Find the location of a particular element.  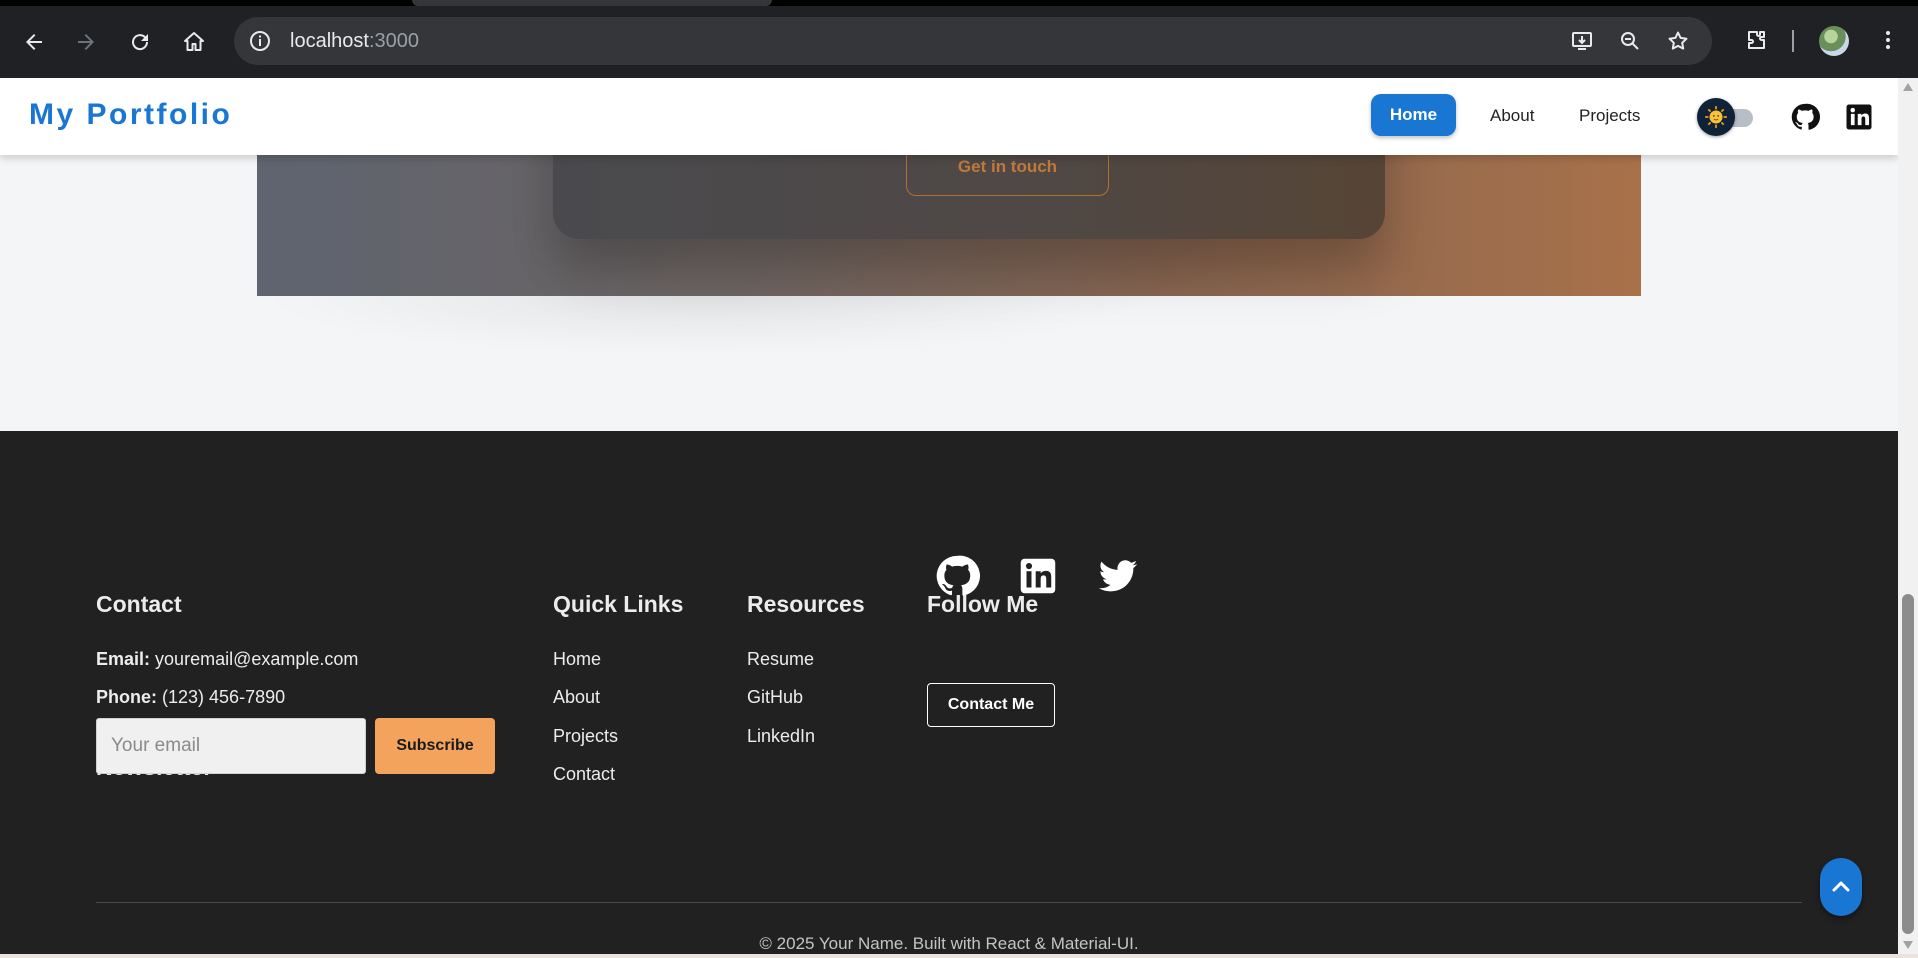

address-bar: localhost:3000 is located at coordinates (973, 41).